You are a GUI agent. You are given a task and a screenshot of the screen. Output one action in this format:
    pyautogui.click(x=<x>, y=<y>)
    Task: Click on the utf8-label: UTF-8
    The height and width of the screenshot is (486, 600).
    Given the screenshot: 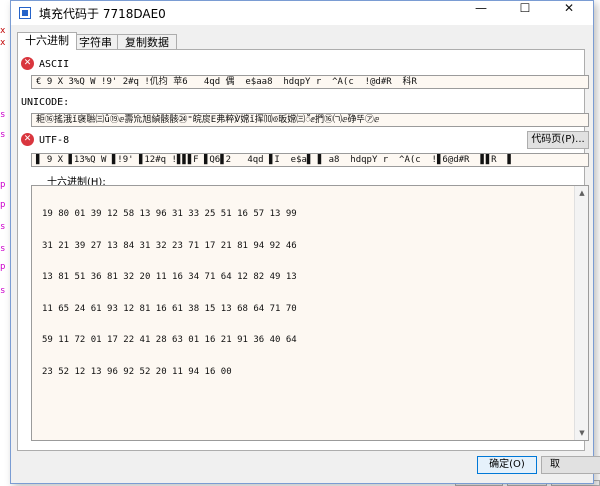 What is the action you would take?
    pyautogui.click(x=54, y=140)
    